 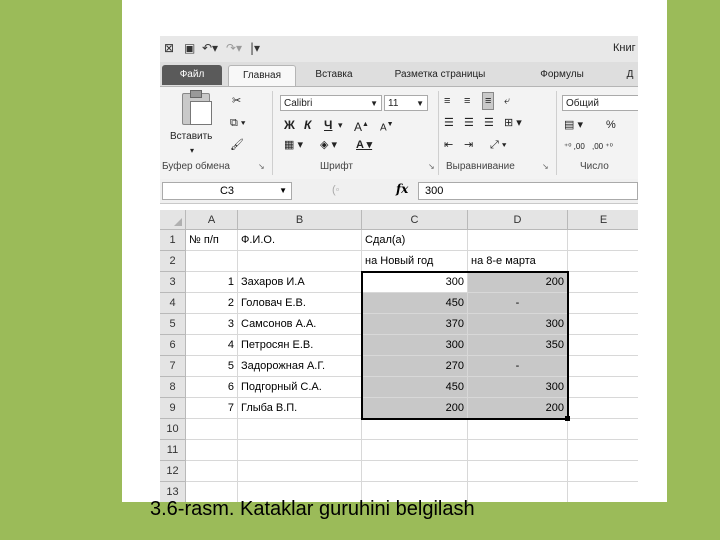 I want to click on cell-a11, so click(x=212, y=450).